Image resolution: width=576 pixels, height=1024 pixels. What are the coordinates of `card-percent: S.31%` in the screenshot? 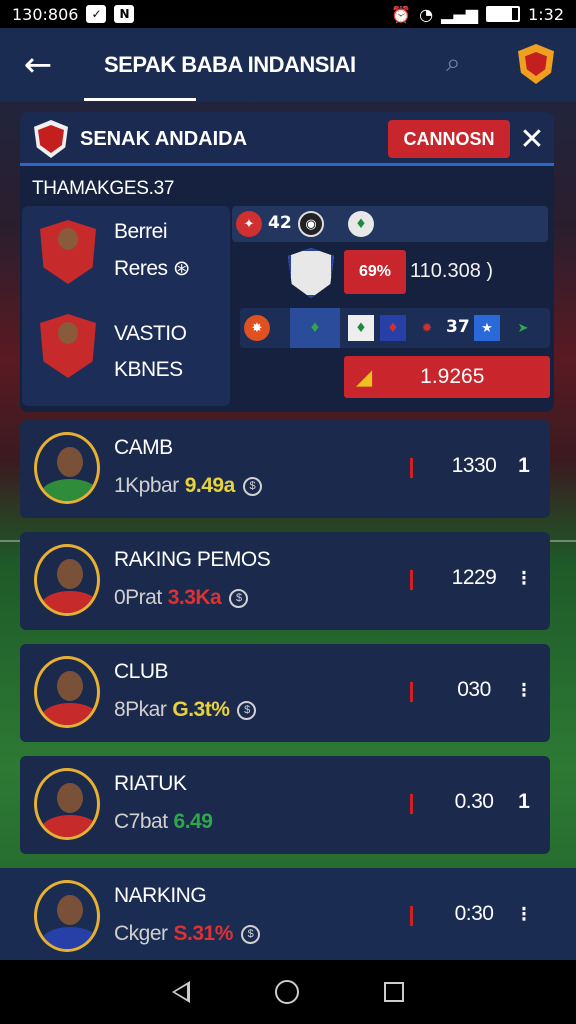 It's located at (203, 933).